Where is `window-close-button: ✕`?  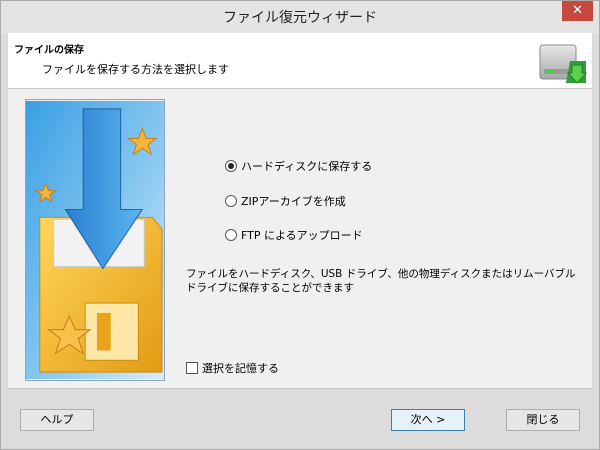 window-close-button: ✕ is located at coordinates (577, 11).